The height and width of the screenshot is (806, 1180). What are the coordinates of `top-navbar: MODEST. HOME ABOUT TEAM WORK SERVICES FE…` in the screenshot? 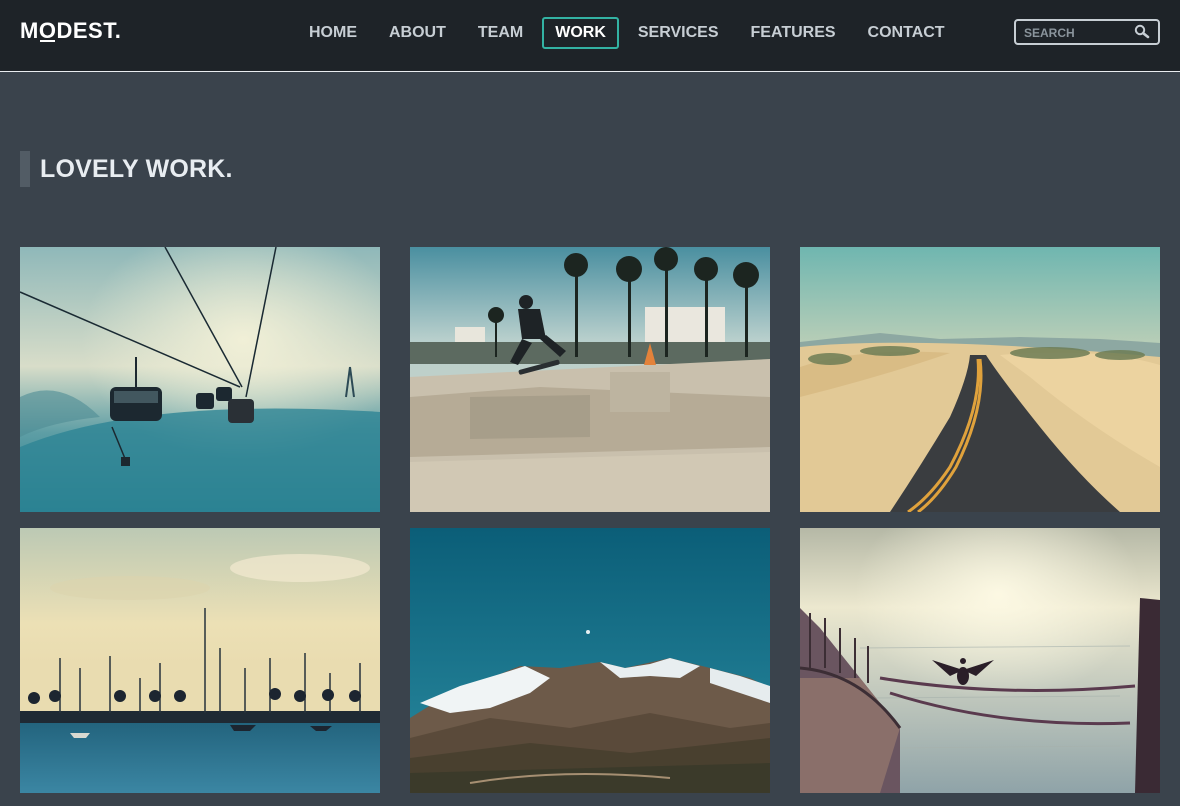 It's located at (590, 36).